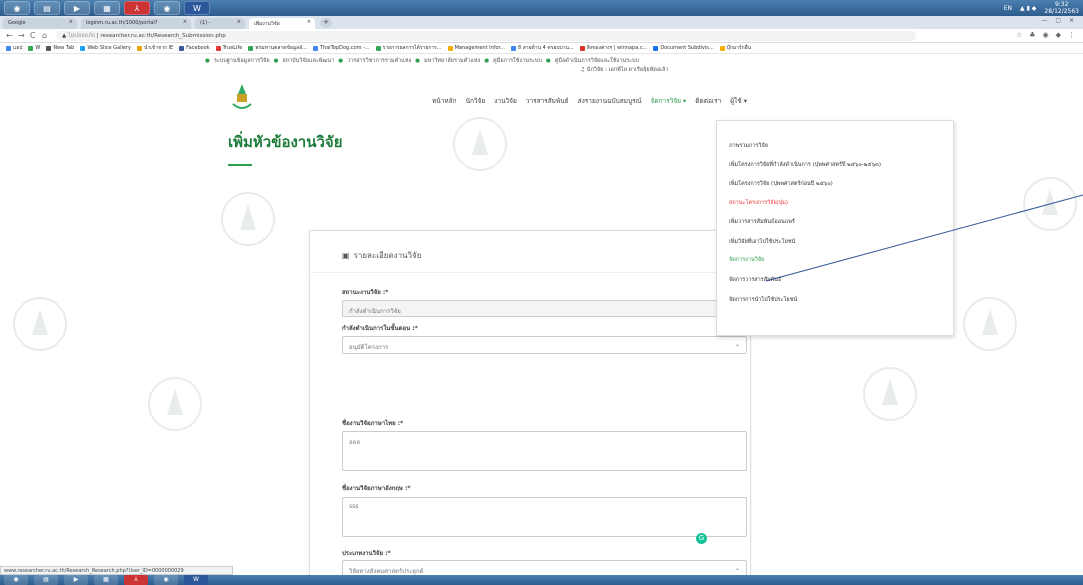  I want to click on title-th-label: ชื่องานวิจัยภาษาไทย :*, so click(373, 423).